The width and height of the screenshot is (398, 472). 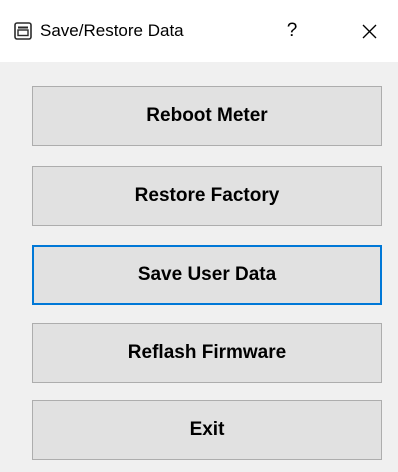 I want to click on reflash-firmware-button: Reflash Firmware, so click(x=207, y=353).